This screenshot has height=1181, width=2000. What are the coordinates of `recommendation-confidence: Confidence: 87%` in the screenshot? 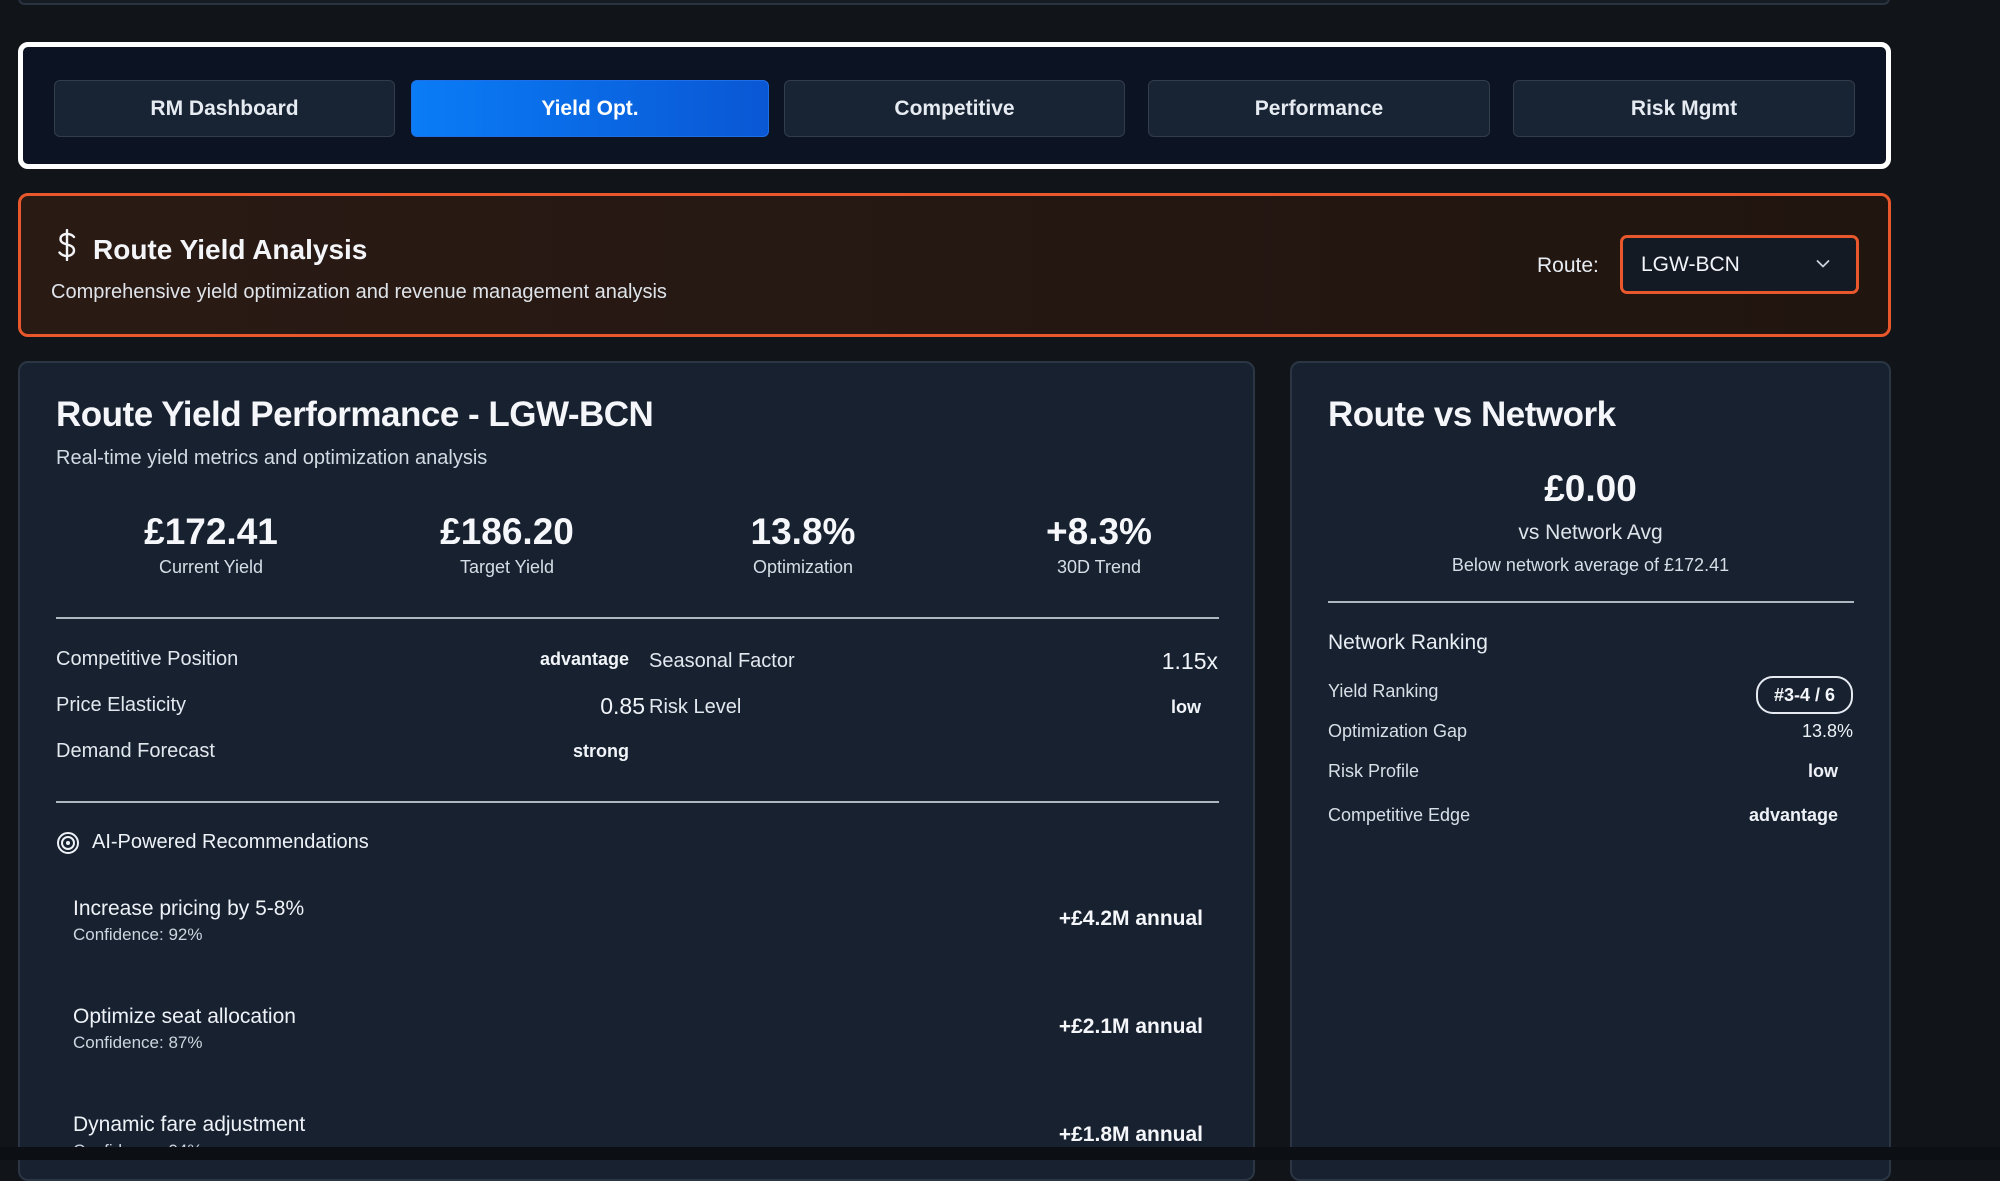 It's located at (138, 1042).